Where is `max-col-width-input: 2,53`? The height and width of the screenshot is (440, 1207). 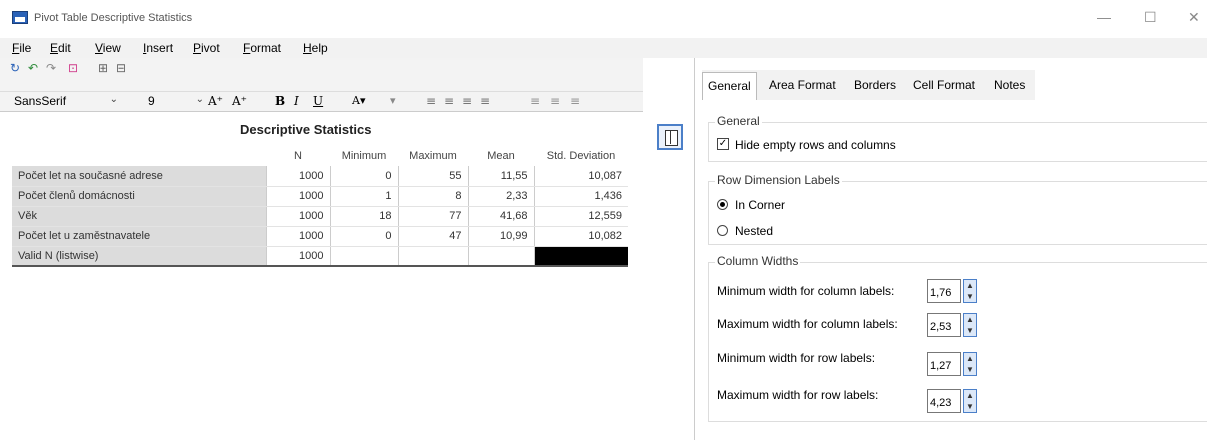 max-col-width-input: 2,53 is located at coordinates (944, 325).